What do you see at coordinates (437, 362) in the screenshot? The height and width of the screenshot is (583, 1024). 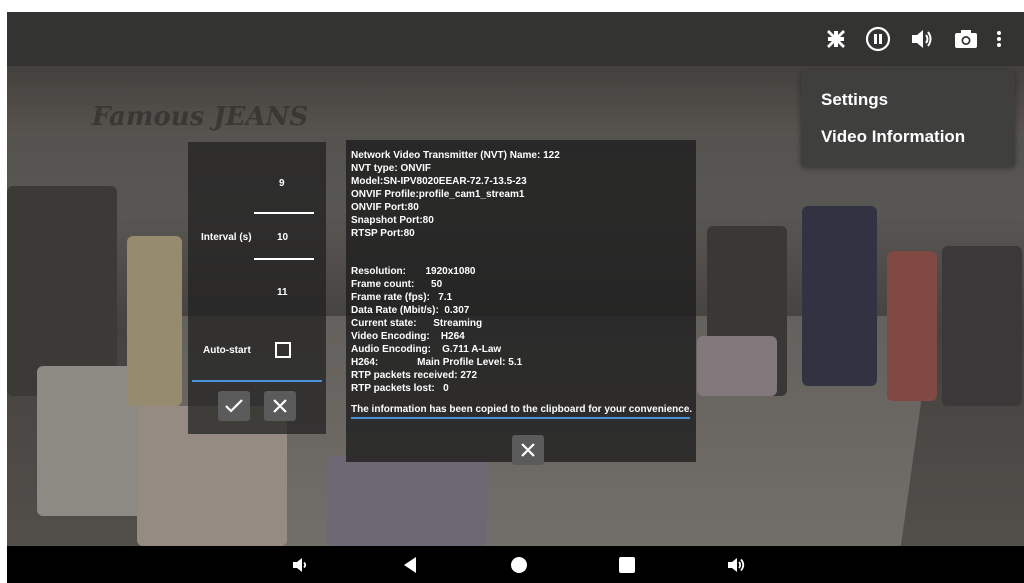 I see `info-line: H264: Main Profile Level: 5.1` at bounding box center [437, 362].